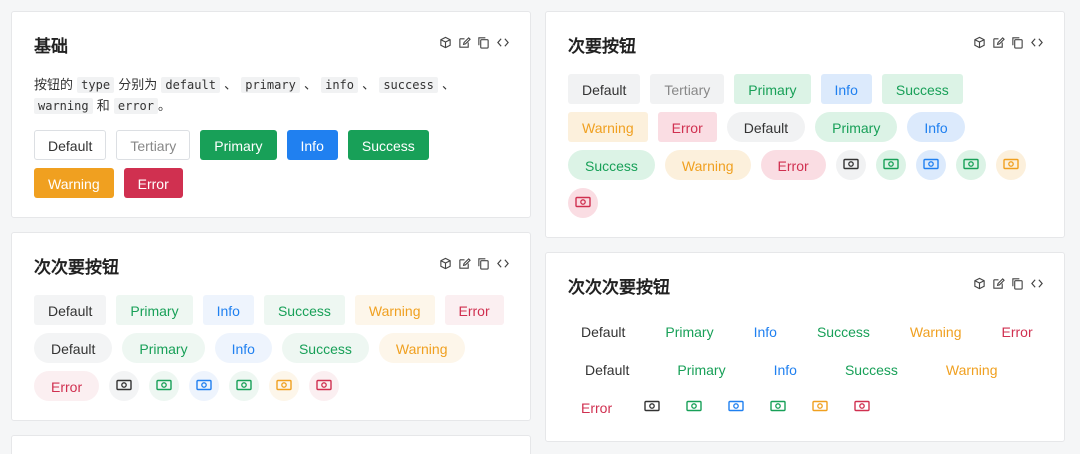 The height and width of the screenshot is (454, 1080). Describe the element at coordinates (103, 106) in the screenshot. I see `desc-text: 和` at that location.